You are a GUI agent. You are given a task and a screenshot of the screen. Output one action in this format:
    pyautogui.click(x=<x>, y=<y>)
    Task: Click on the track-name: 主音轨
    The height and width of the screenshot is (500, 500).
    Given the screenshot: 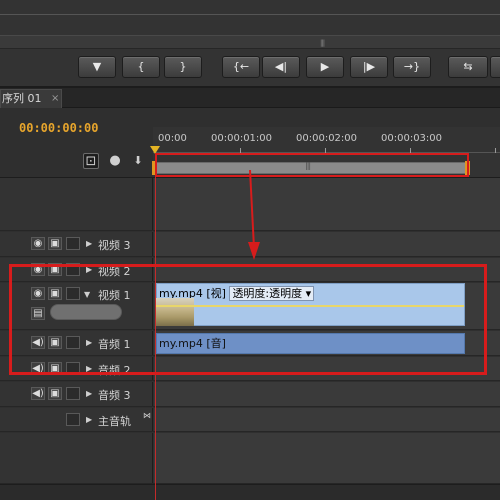 What is the action you would take?
    pyautogui.click(x=114, y=421)
    